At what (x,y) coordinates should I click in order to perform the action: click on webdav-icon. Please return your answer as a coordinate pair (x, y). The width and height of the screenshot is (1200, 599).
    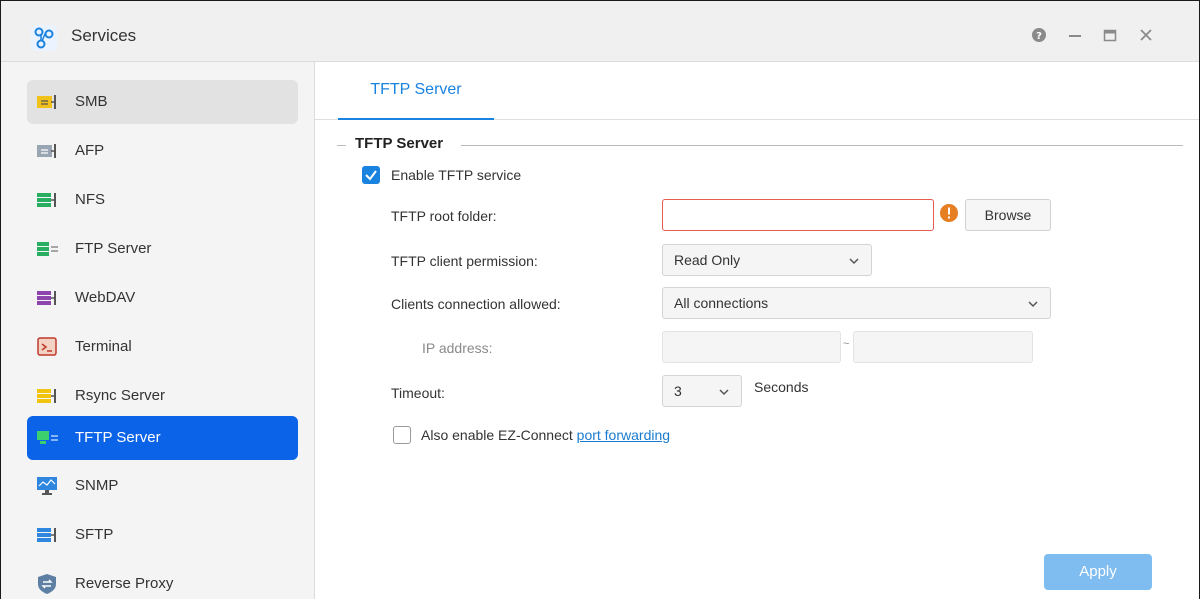
    Looking at the image, I should click on (46, 298).